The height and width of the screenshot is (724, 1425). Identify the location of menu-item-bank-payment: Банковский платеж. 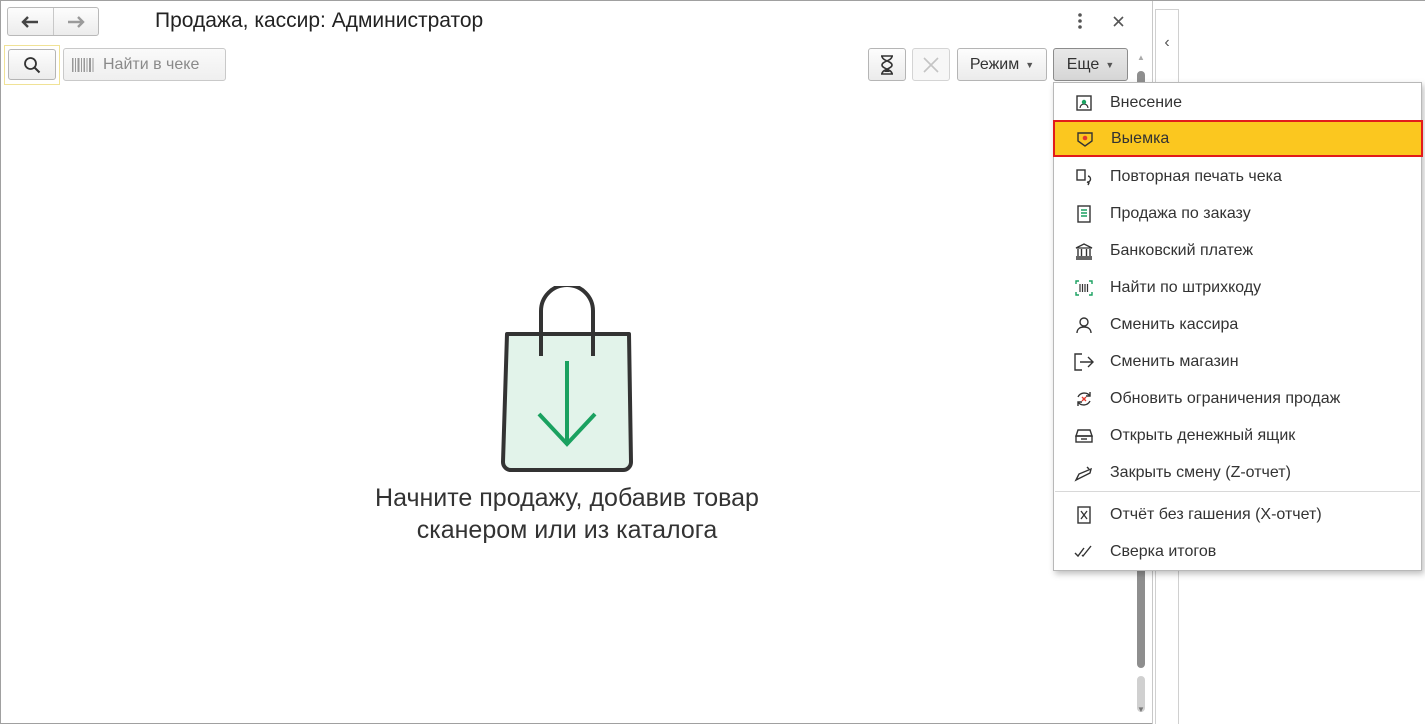
(1237, 250).